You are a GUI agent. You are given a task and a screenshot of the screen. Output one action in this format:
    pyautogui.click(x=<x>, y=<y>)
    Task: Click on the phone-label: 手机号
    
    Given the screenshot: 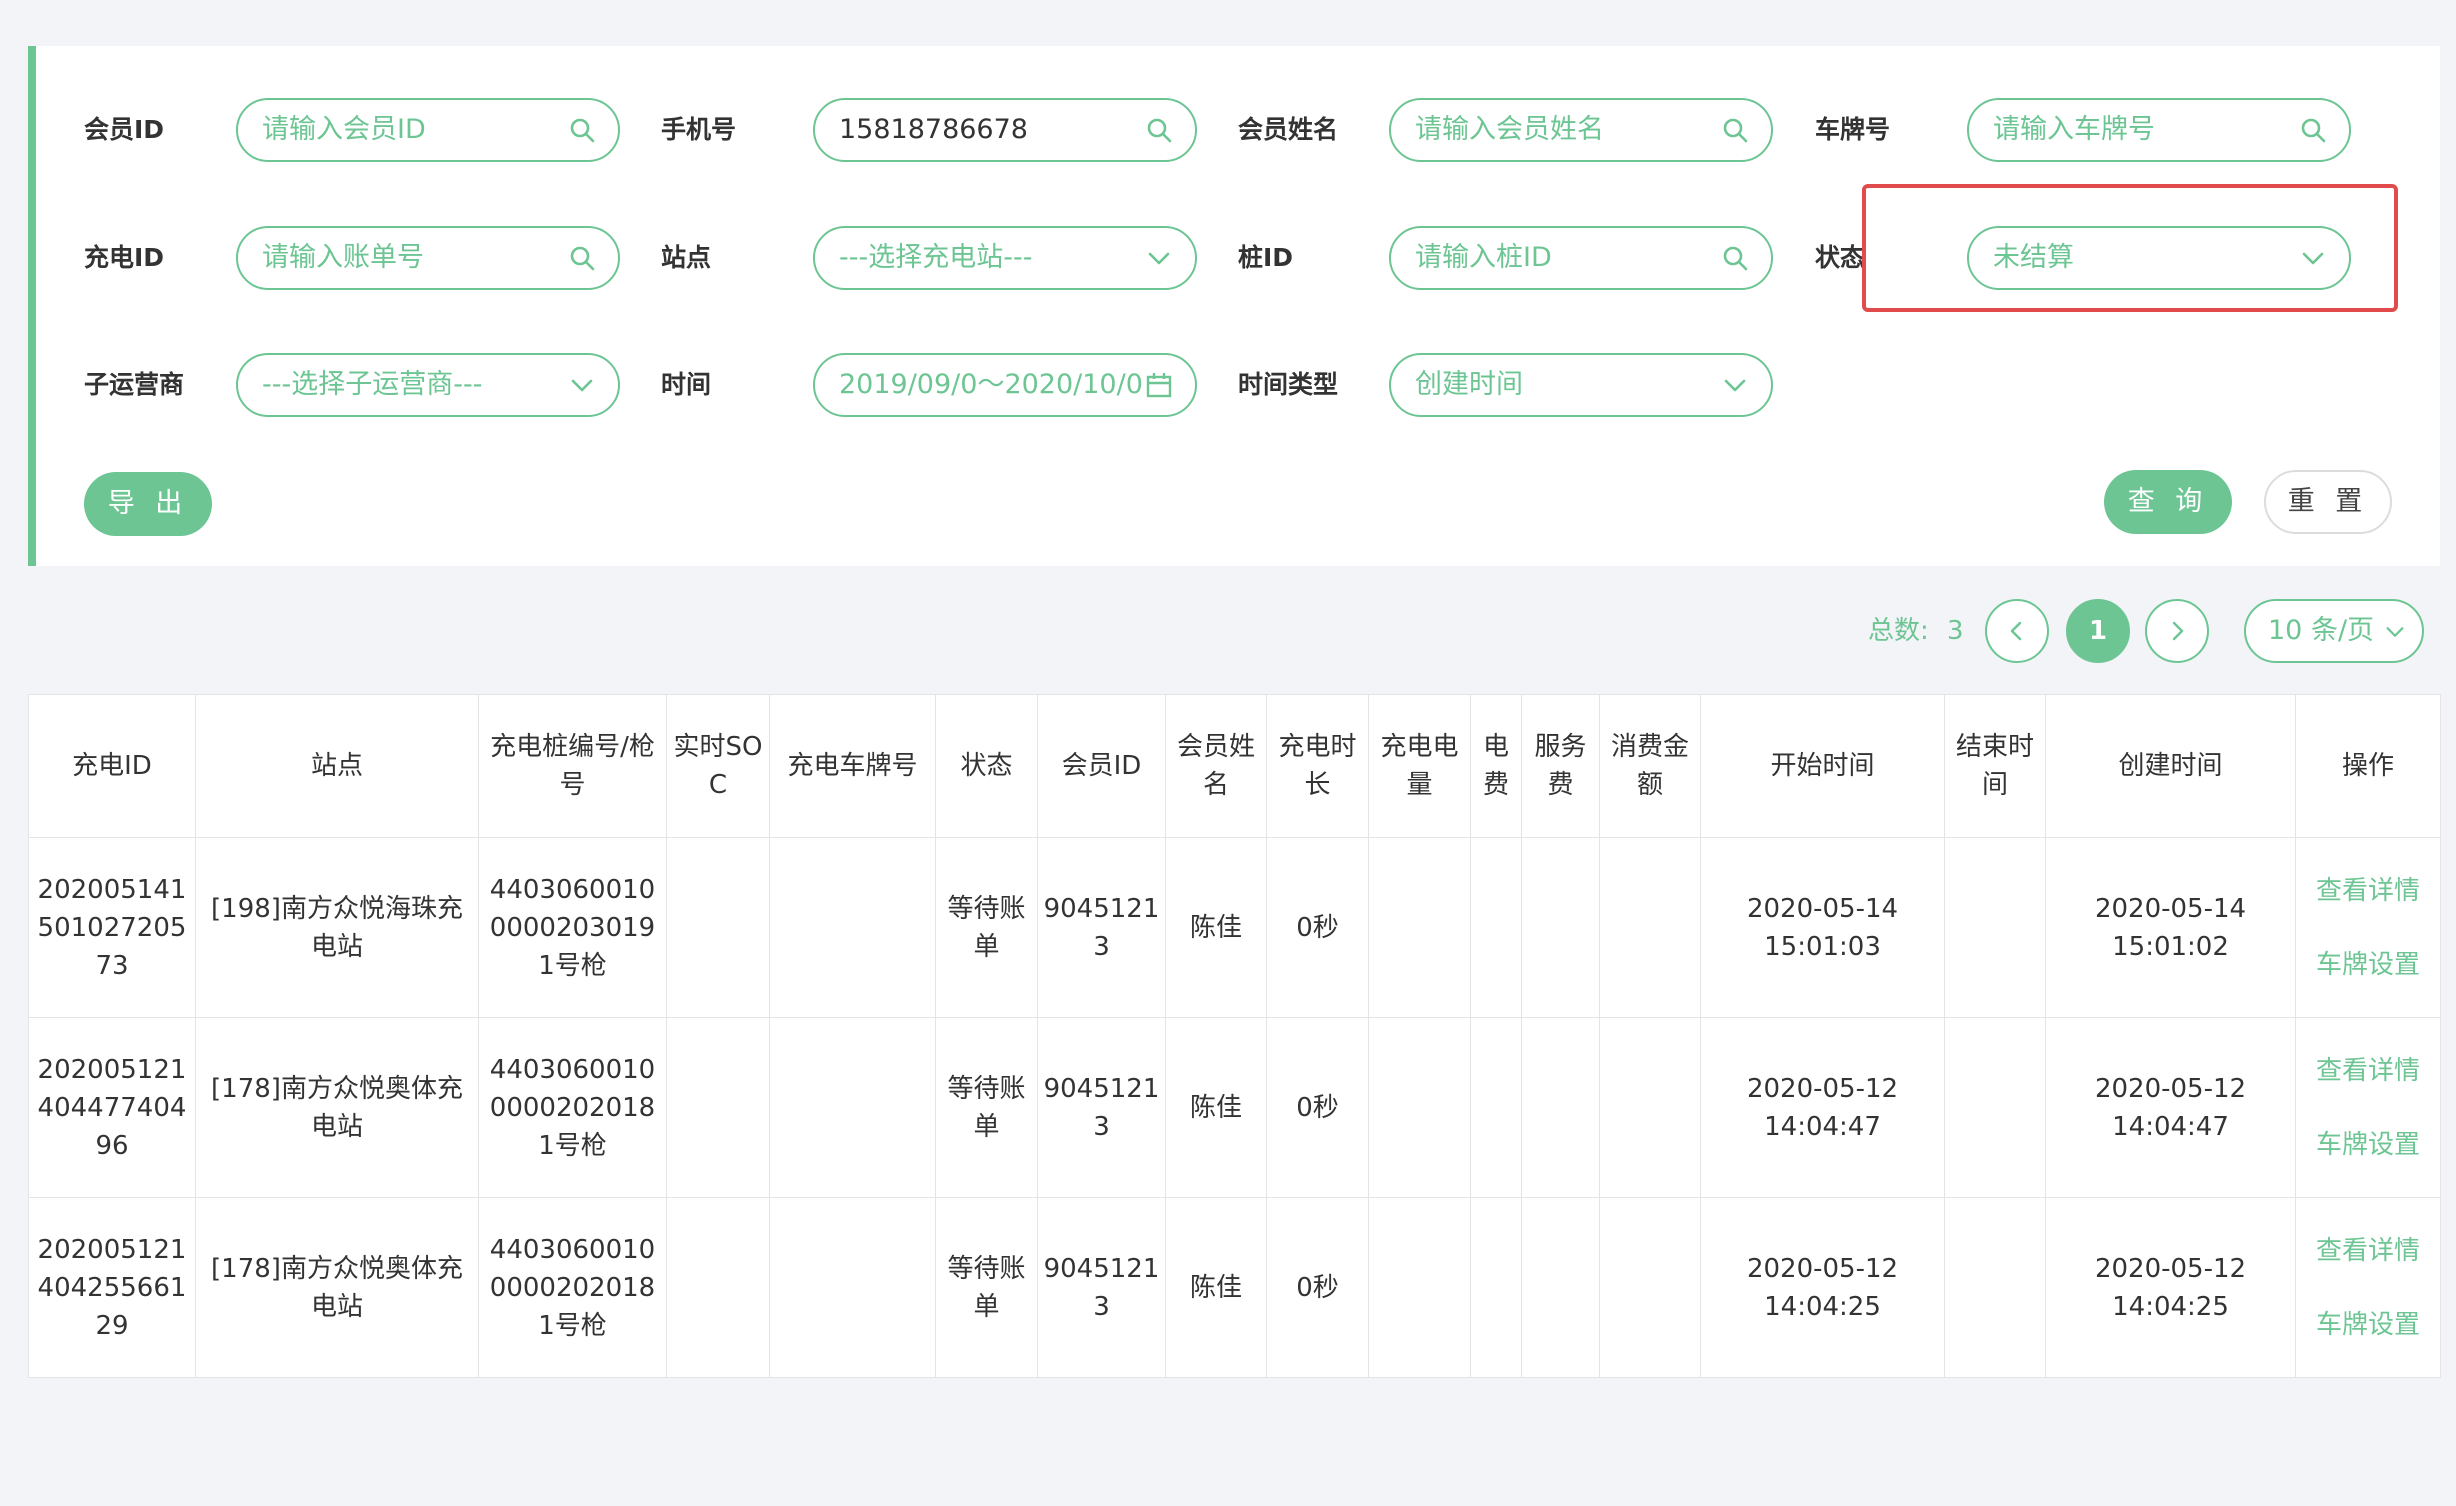 What is the action you would take?
    pyautogui.click(x=699, y=129)
    